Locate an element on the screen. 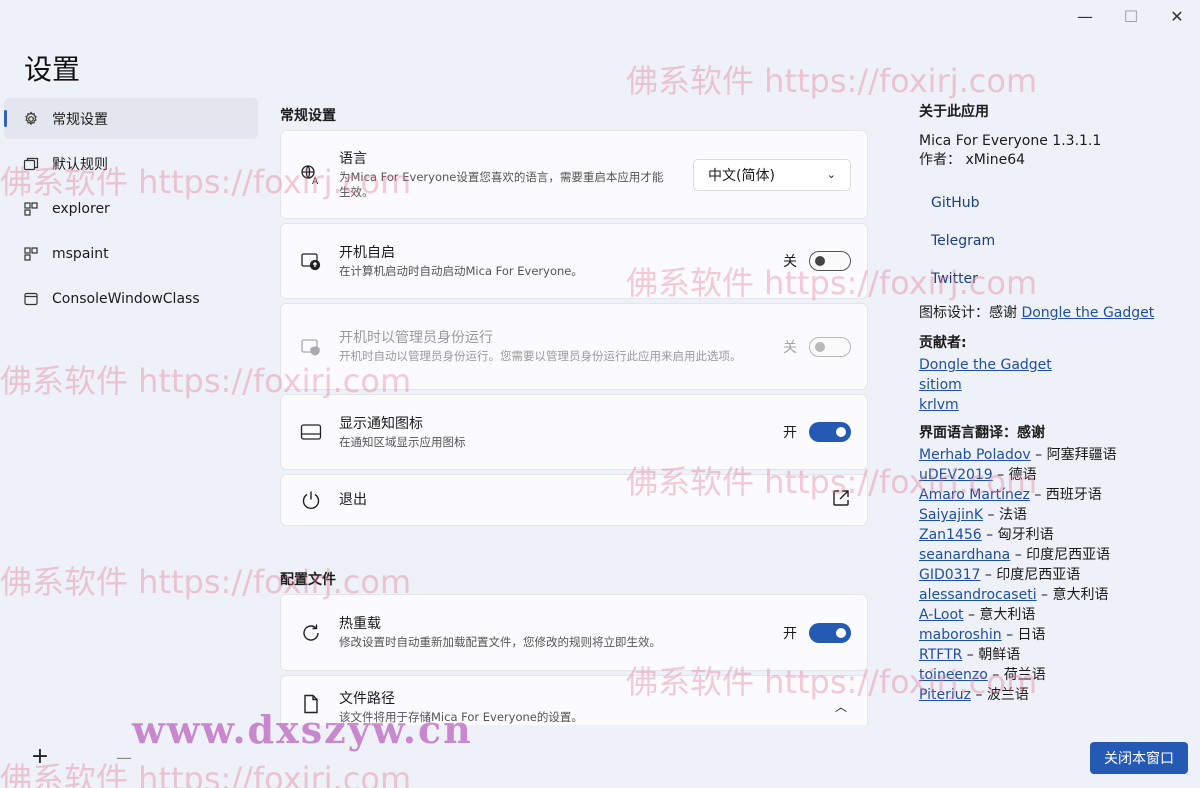 The image size is (1200, 788). sidebar-actions: + — is located at coordinates (82, 758).